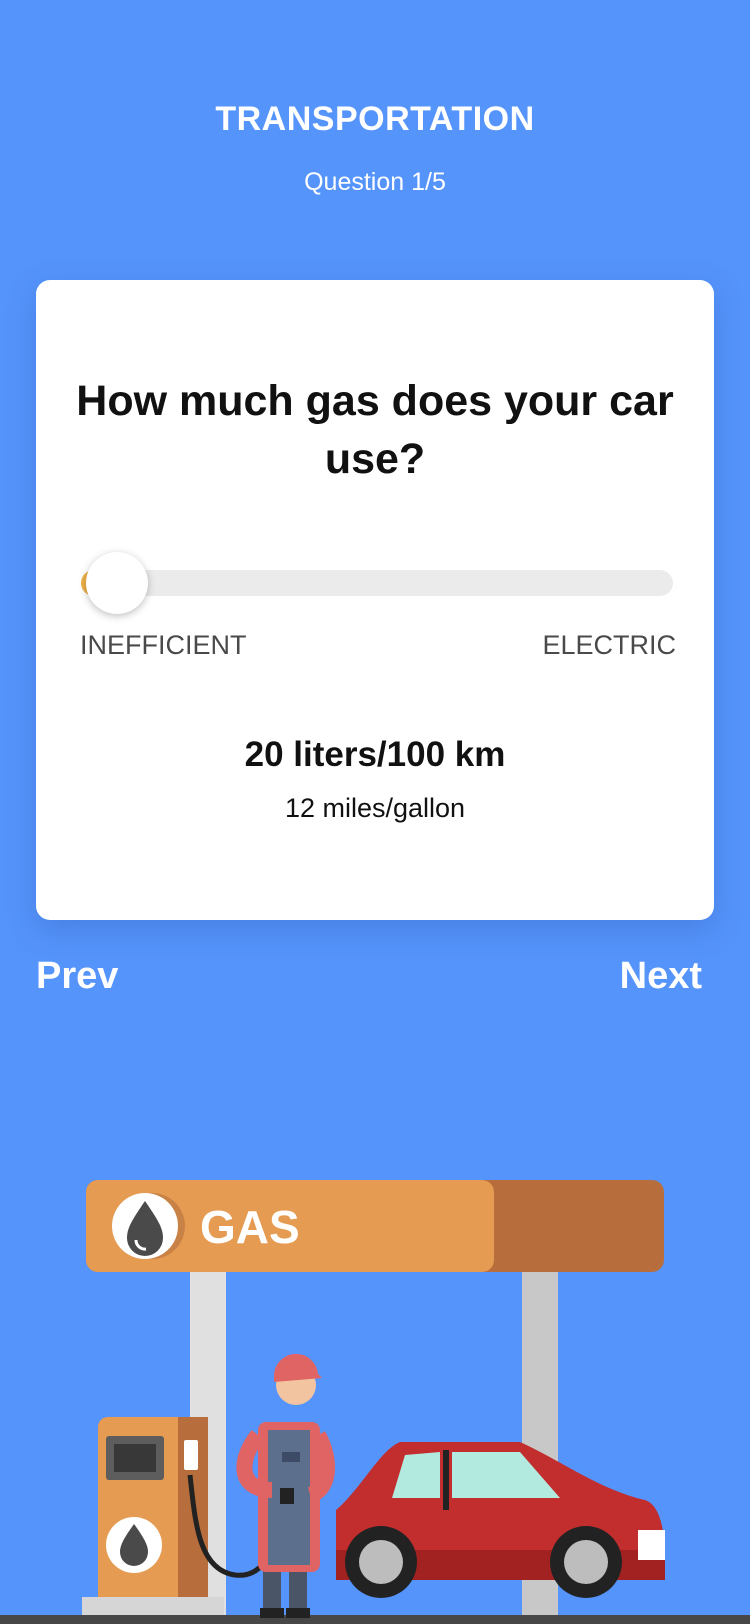 The image size is (750, 1624). What do you see at coordinates (377, 583) in the screenshot?
I see `slider-track` at bounding box center [377, 583].